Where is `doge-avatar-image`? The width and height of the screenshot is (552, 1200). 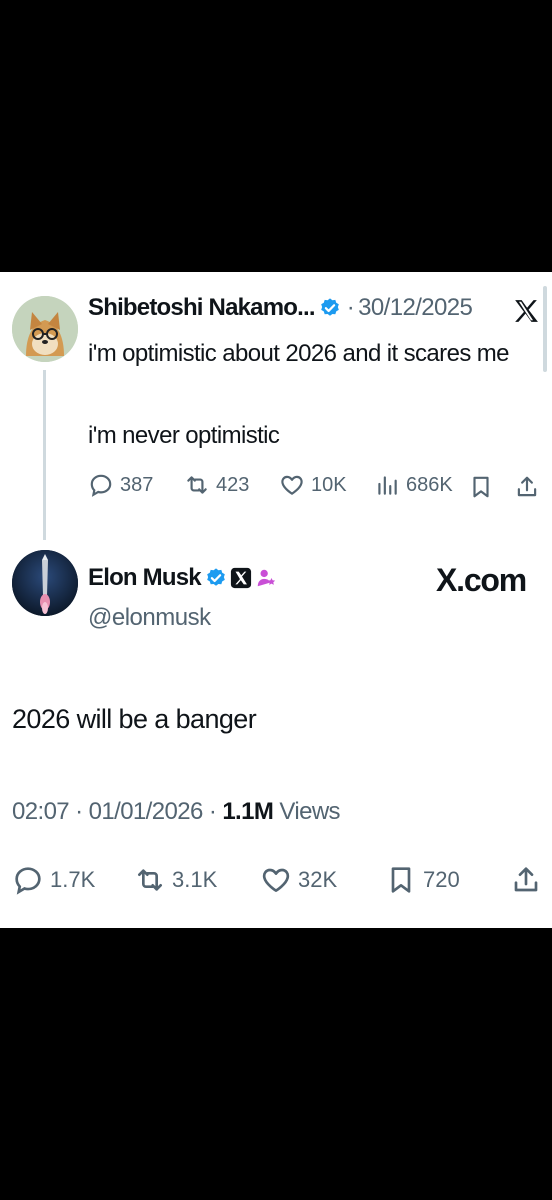
doge-avatar-image is located at coordinates (45, 329).